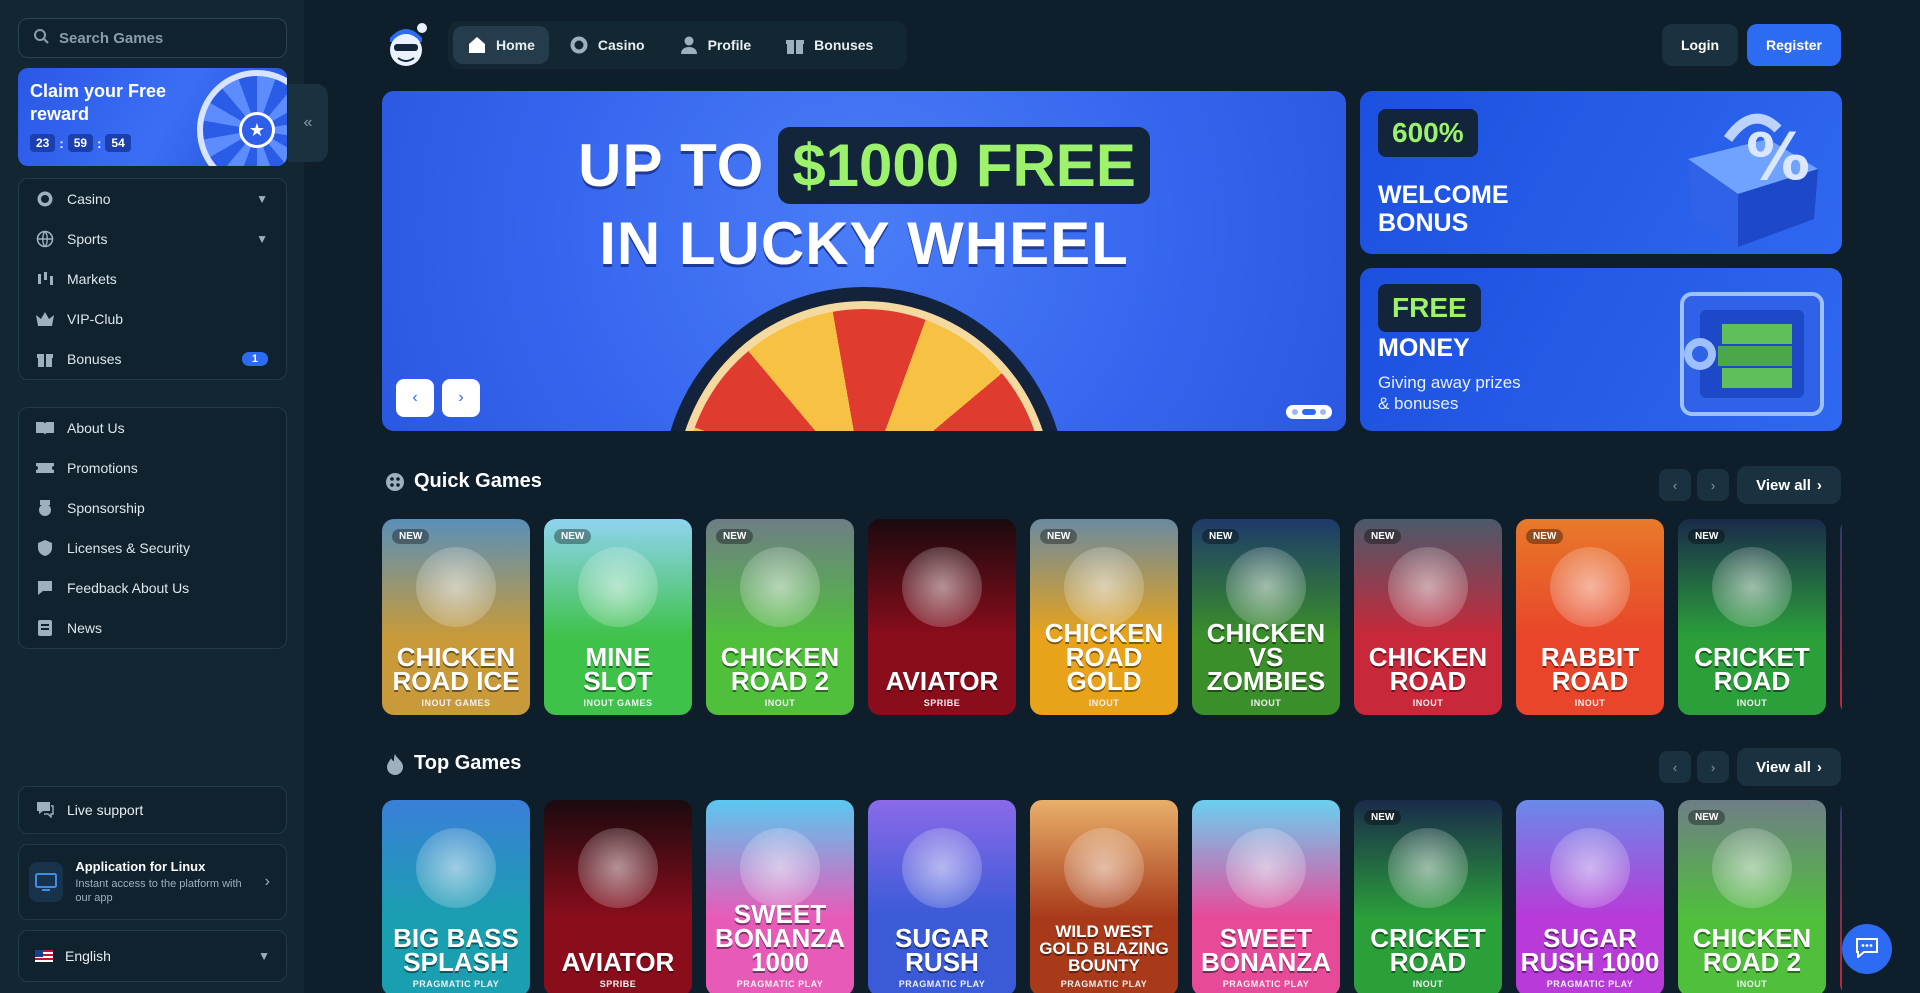 The image size is (1920, 993). Describe the element at coordinates (1794, 45) in the screenshot. I see `register-button: Register` at that location.